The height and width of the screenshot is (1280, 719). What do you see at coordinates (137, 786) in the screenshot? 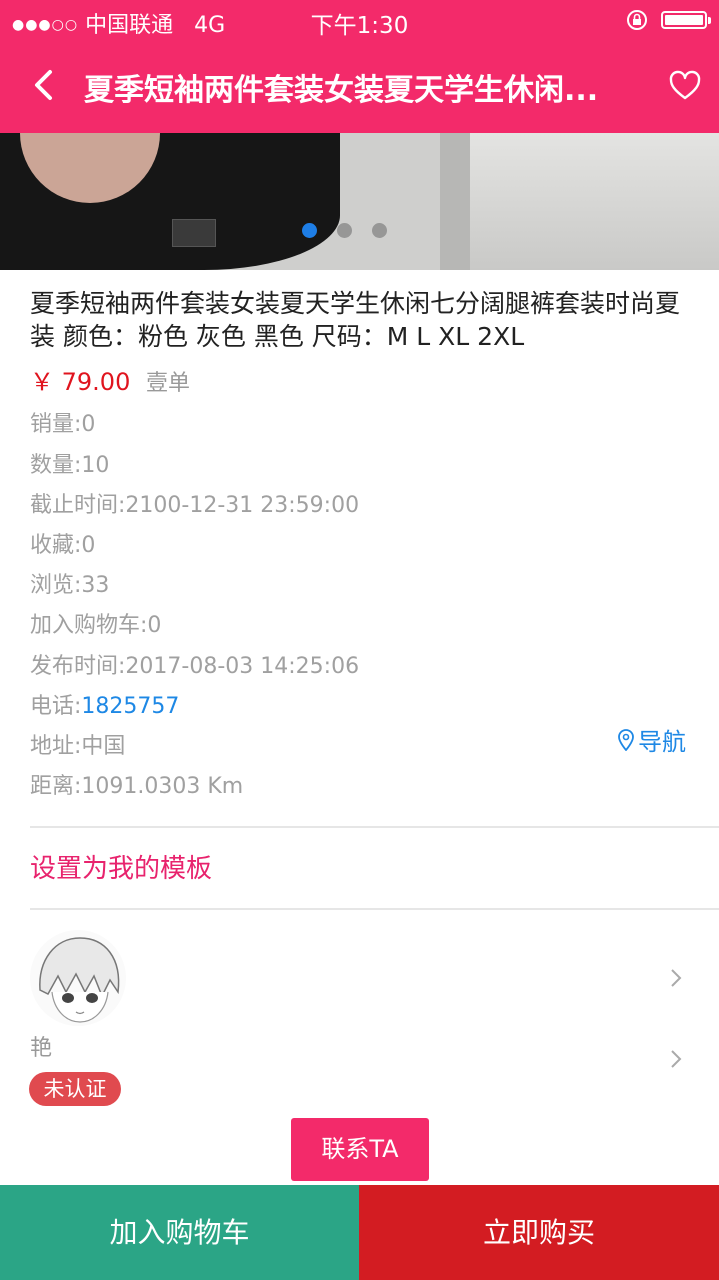
I see `distance: 距离:1091.0303 Km` at bounding box center [137, 786].